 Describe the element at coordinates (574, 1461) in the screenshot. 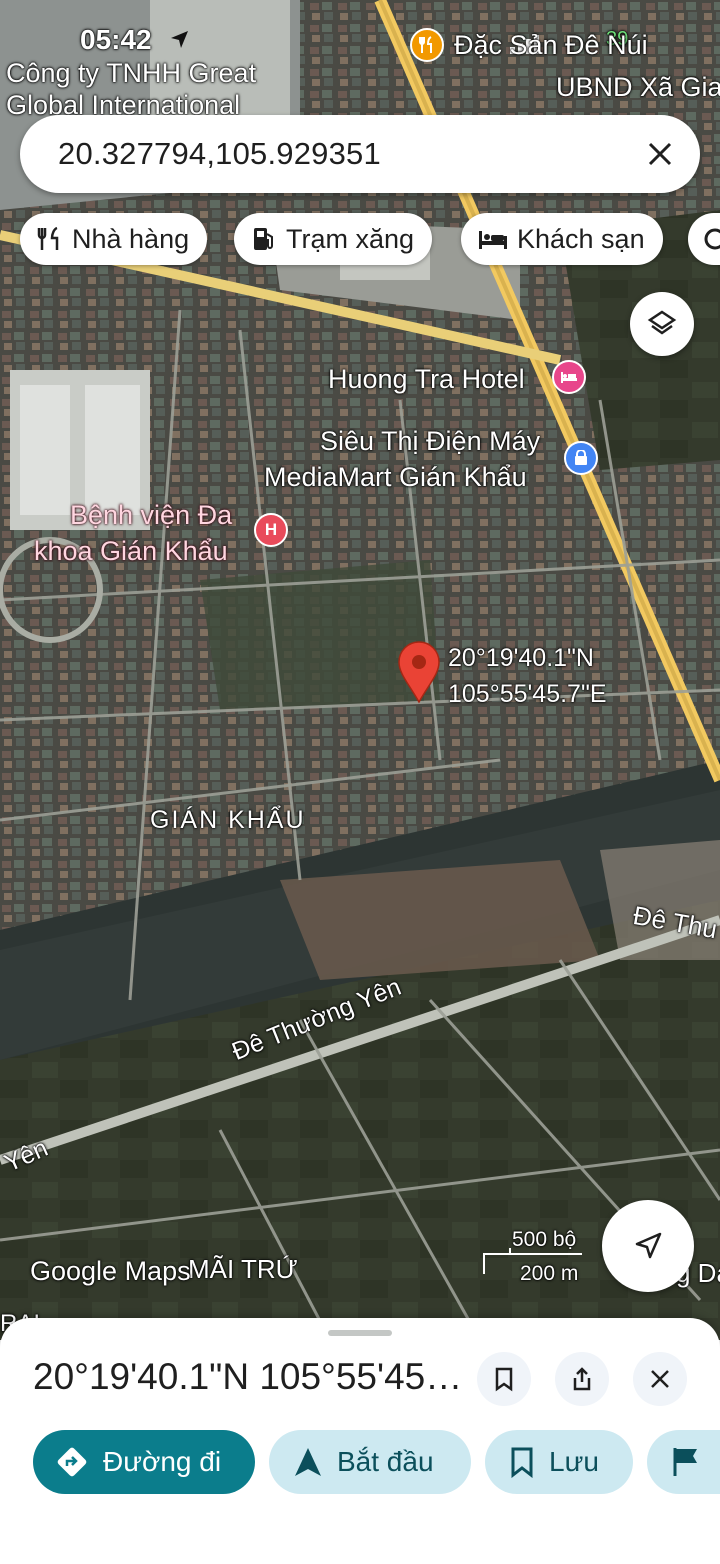

I see `save-label: Lưu` at that location.